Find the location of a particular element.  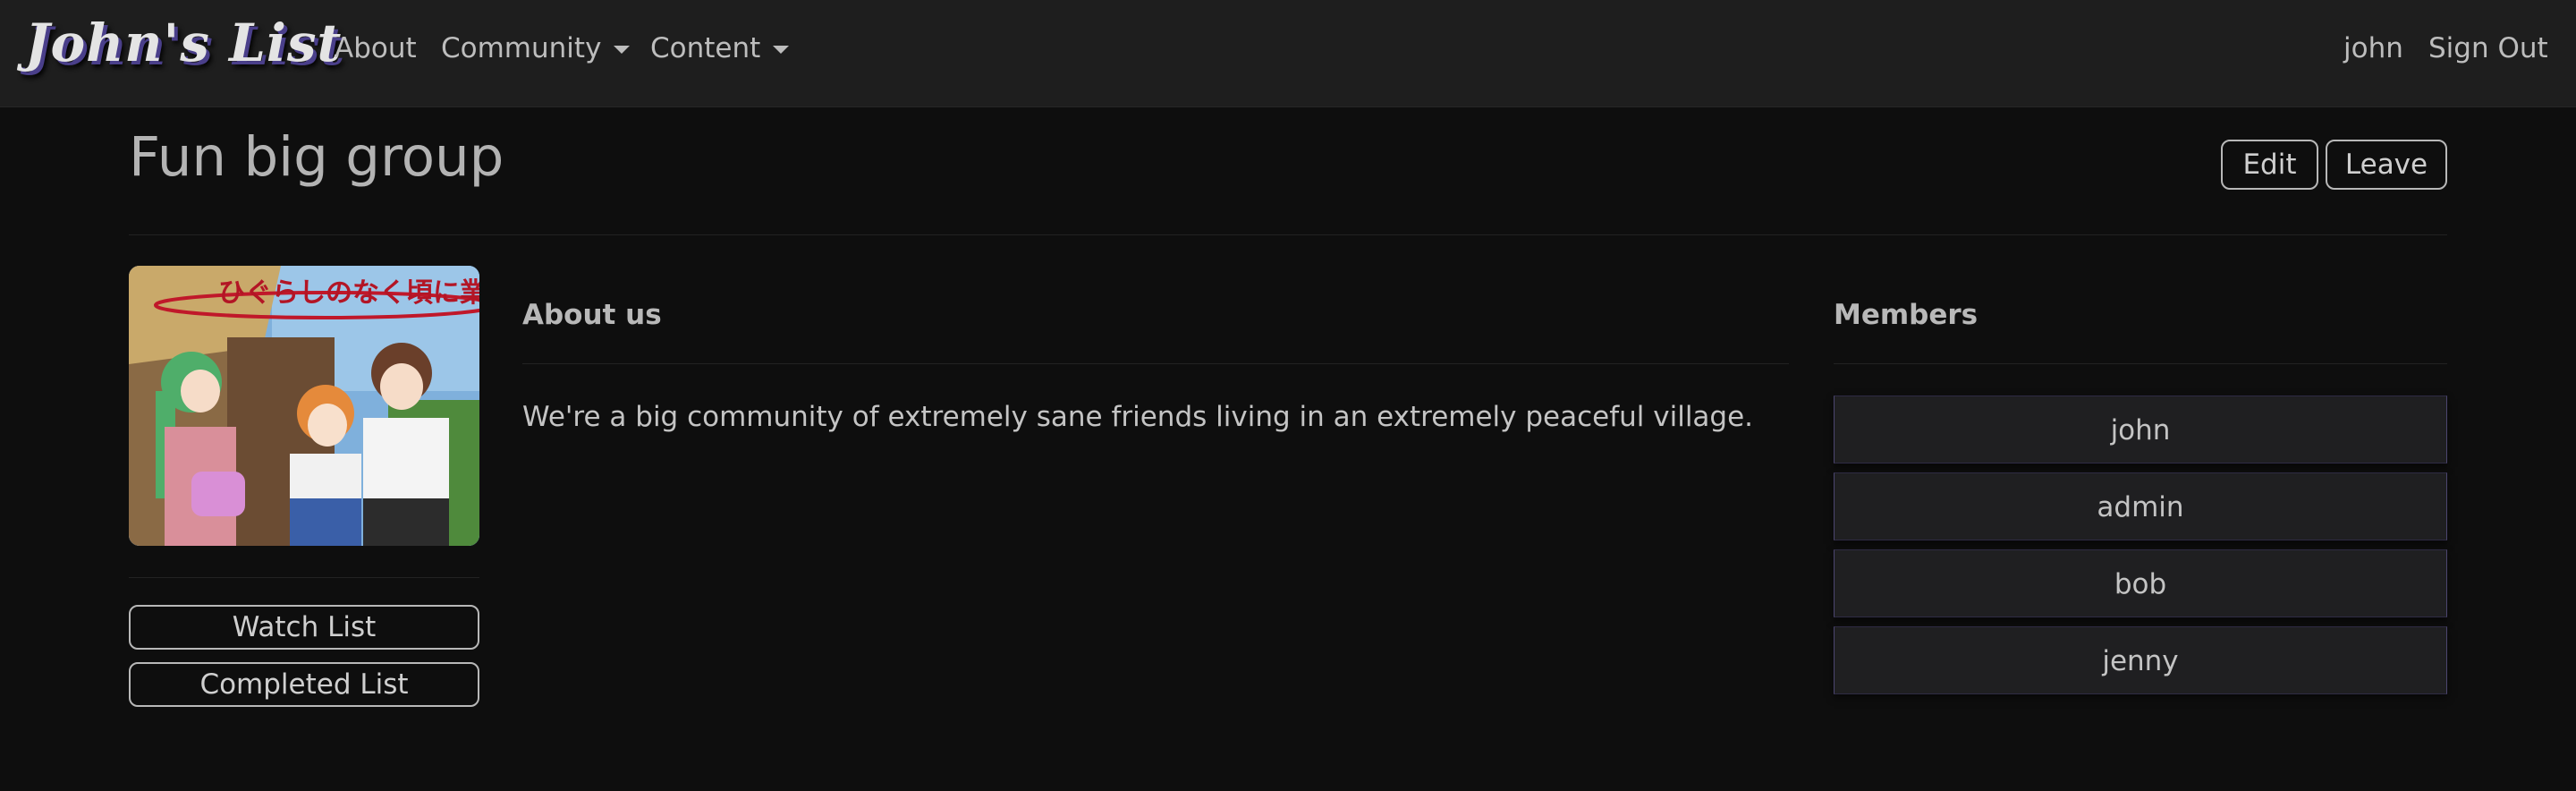

nav-content-dropdown: Content is located at coordinates (720, 48).